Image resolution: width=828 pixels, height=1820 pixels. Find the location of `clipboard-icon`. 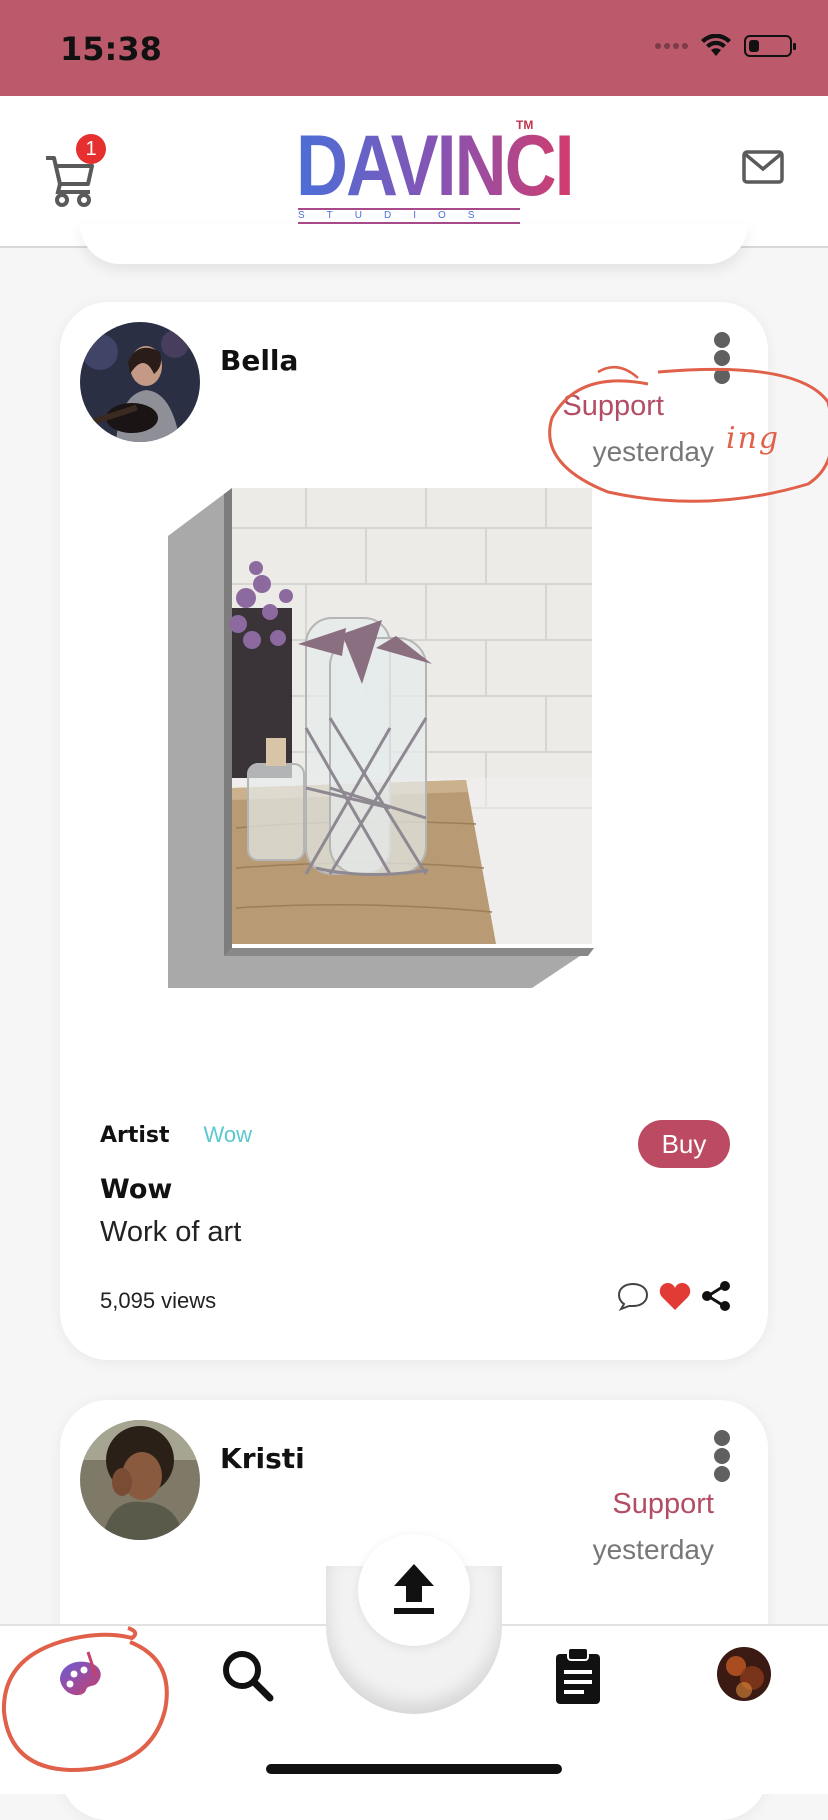

clipboard-icon is located at coordinates (578, 1675).